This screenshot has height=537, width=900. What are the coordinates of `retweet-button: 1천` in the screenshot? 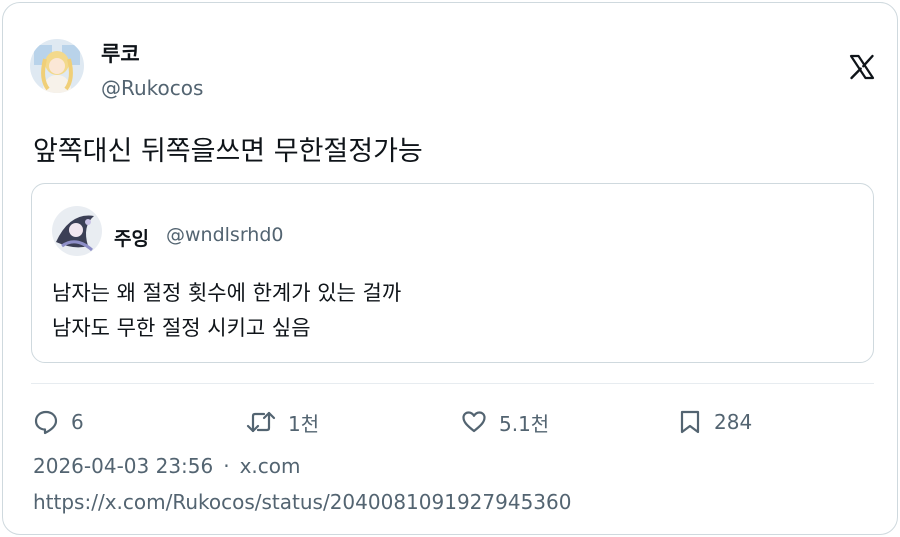 It's located at (282, 422).